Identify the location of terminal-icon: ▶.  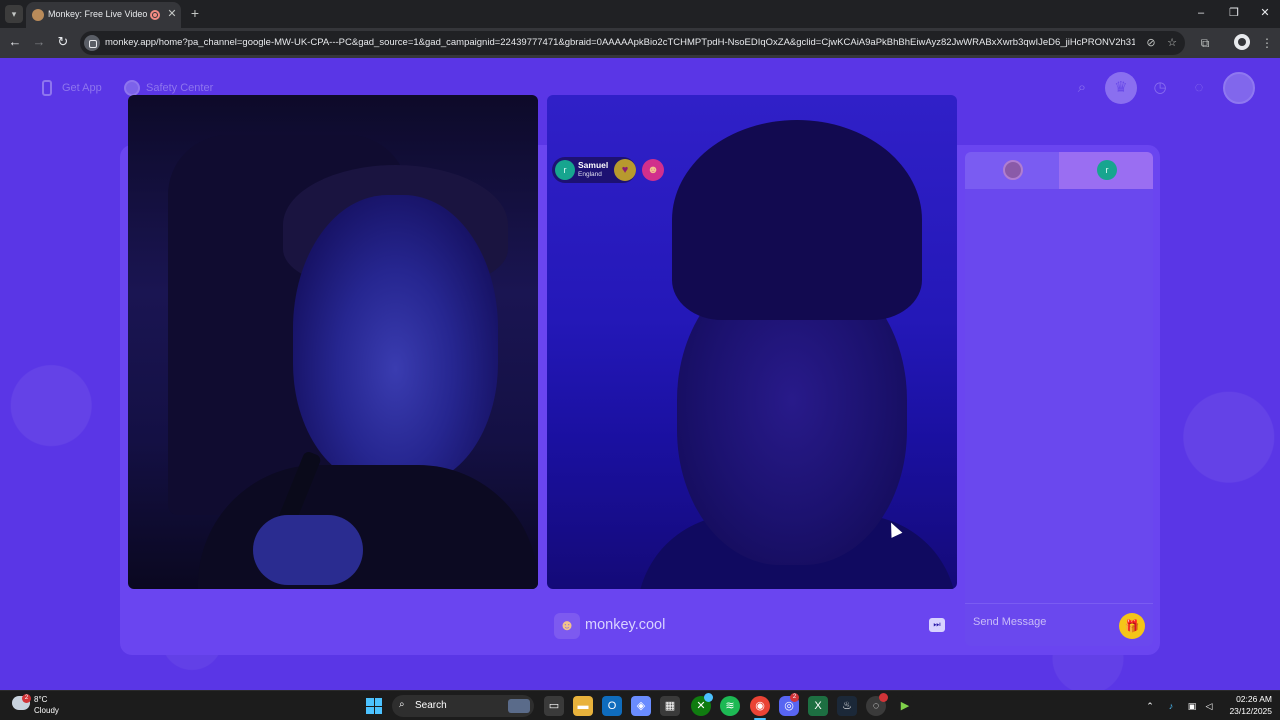
(905, 706).